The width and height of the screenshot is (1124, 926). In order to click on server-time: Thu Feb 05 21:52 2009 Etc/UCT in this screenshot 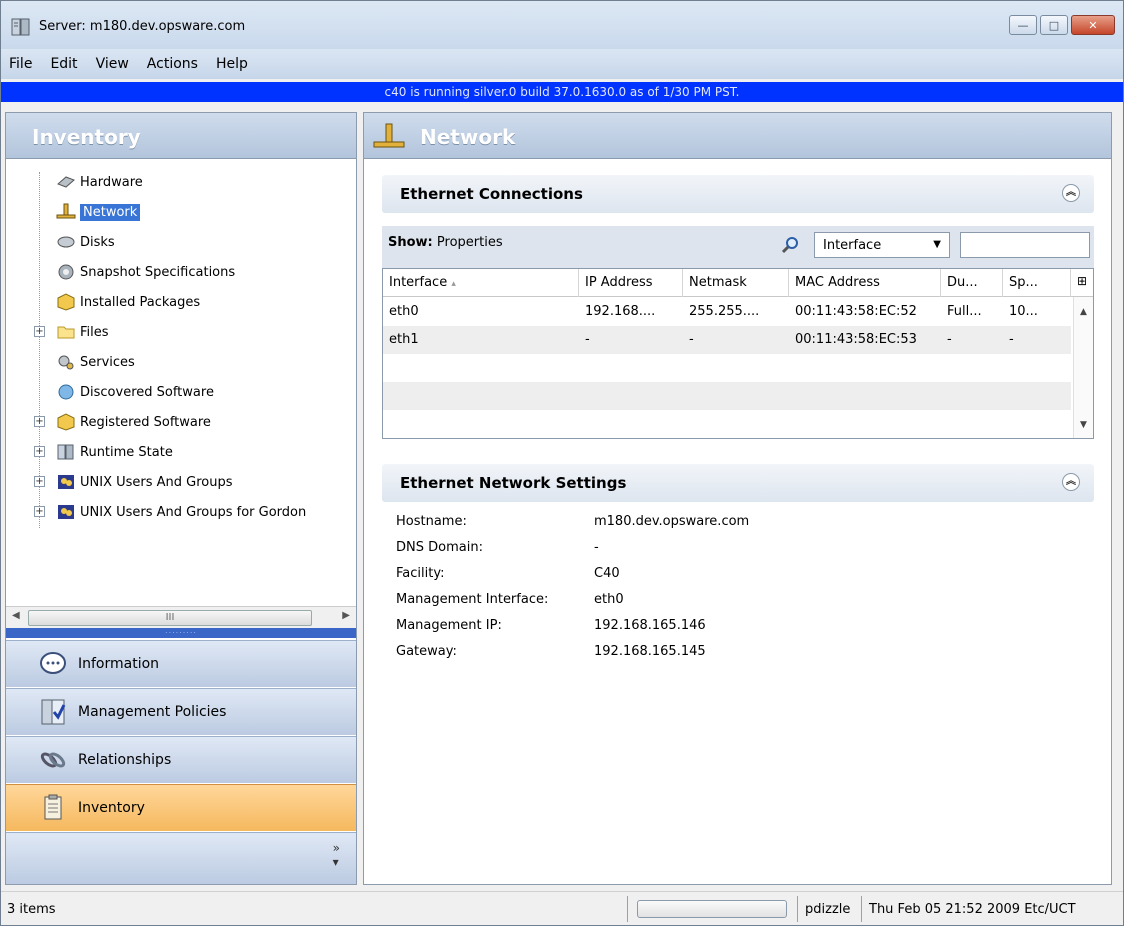, I will do `click(972, 909)`.